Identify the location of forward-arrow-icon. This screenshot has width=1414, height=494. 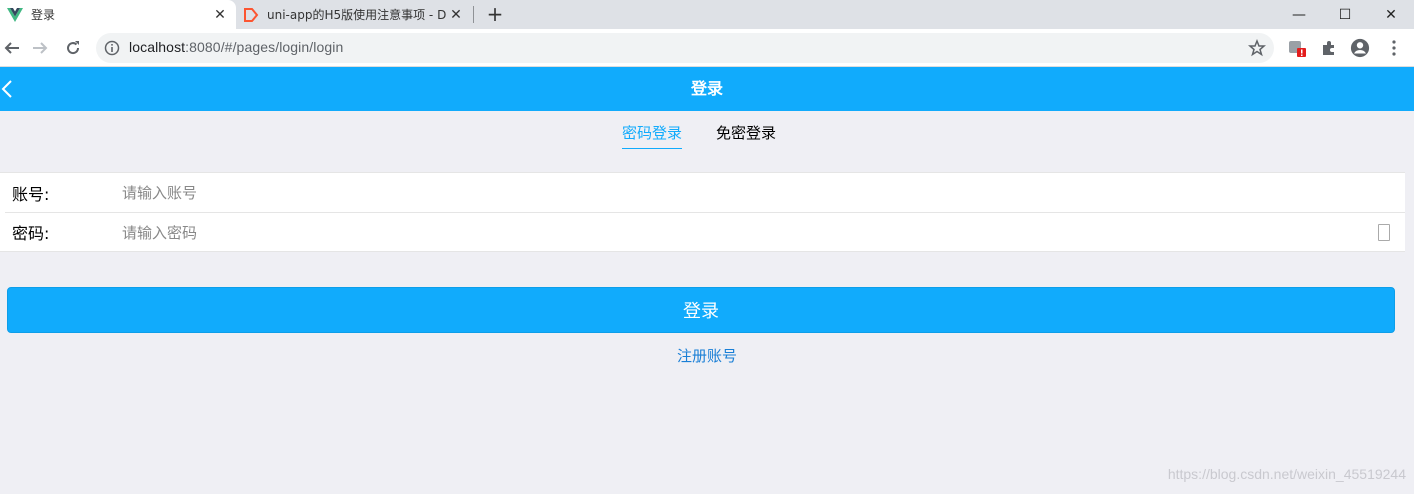
(40, 48).